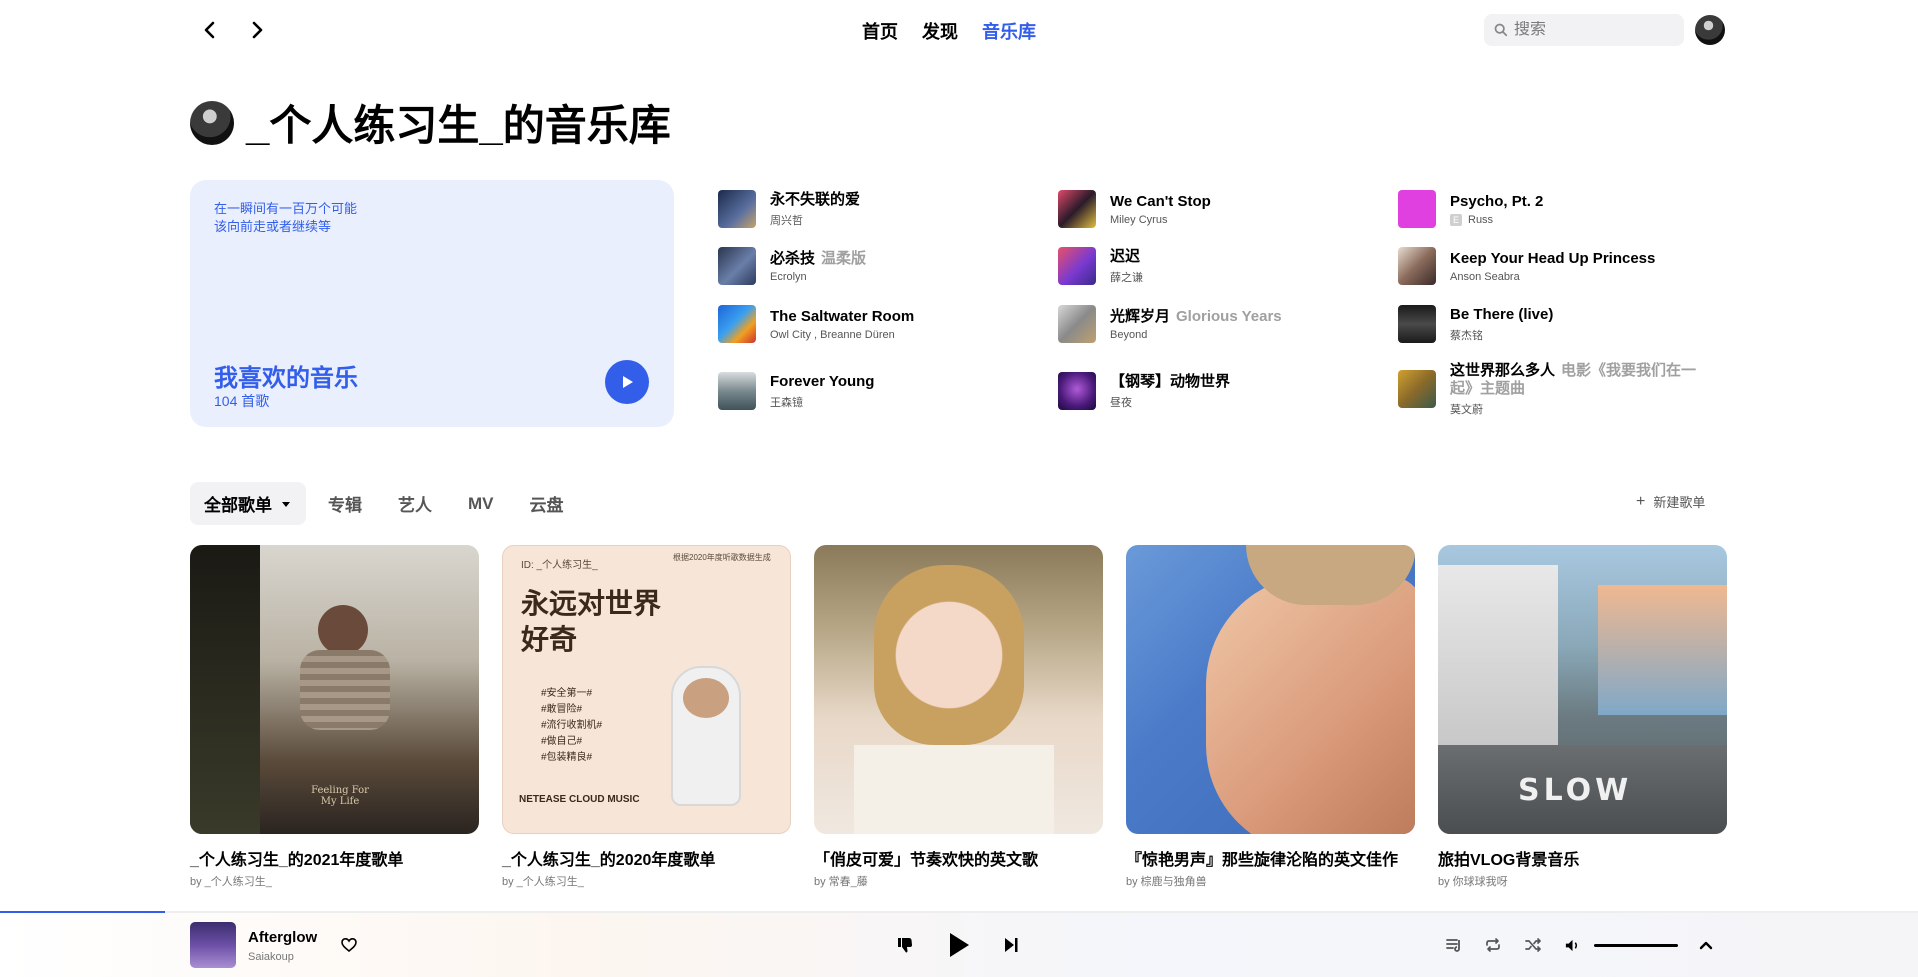  Describe the element at coordinates (286, 504) in the screenshot. I see `caret-down-icon` at that location.